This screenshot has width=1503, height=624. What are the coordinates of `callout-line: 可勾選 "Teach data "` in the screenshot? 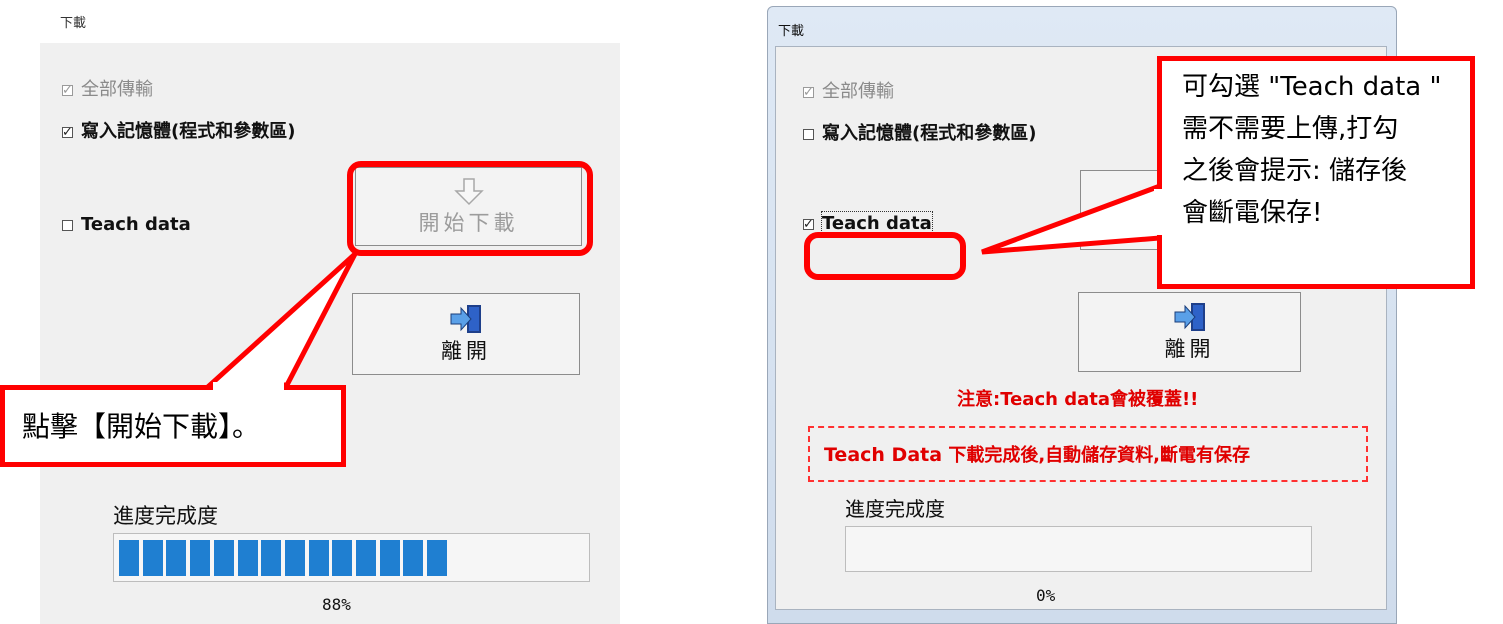 It's located at (1312, 87).